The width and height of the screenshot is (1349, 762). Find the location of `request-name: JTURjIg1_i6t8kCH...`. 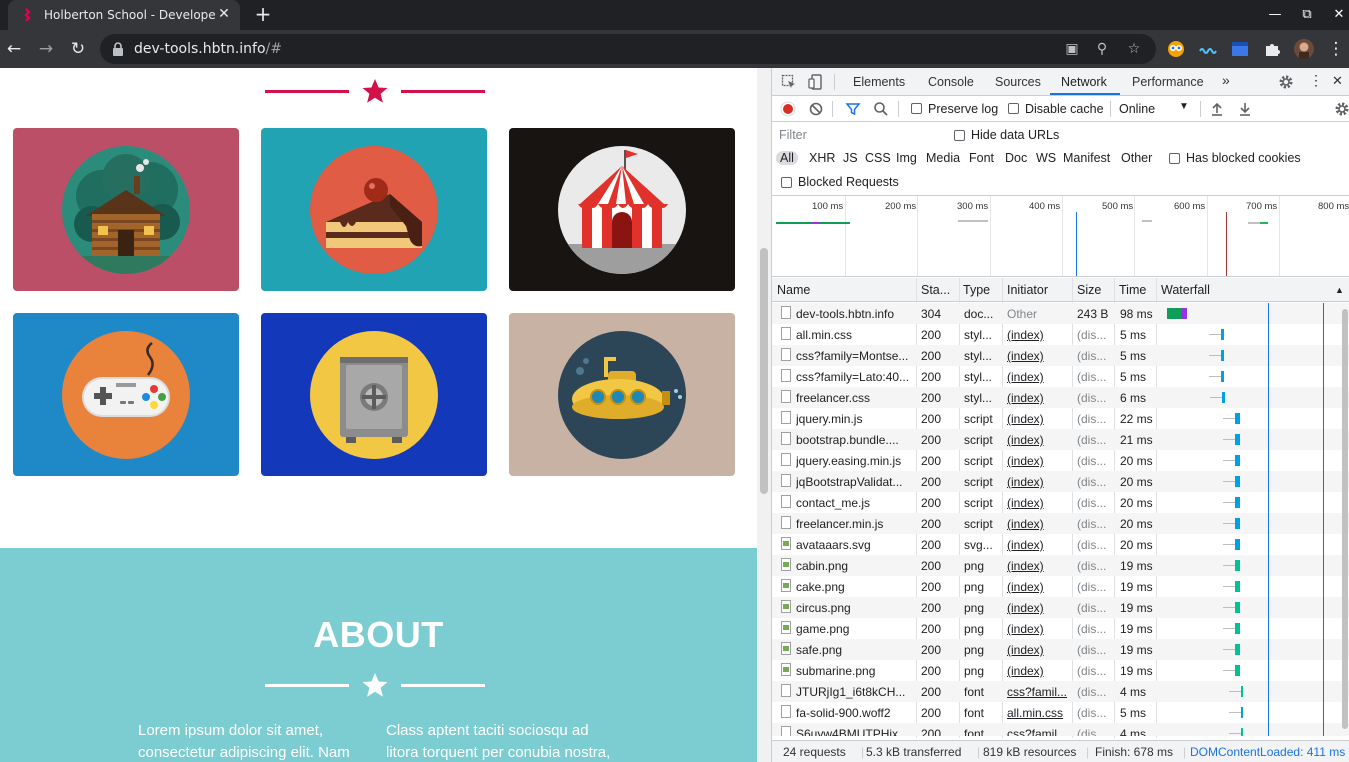

request-name: JTURjIg1_i6t8kCH... is located at coordinates (854, 692).